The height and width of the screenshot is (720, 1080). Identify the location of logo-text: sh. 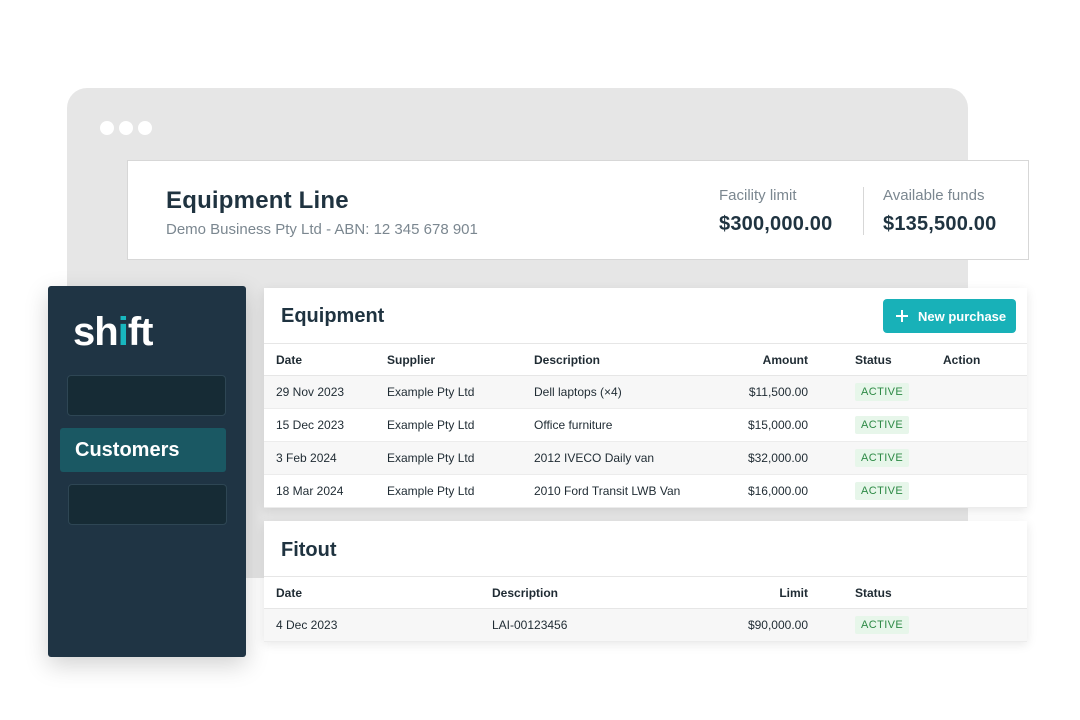
(96, 332).